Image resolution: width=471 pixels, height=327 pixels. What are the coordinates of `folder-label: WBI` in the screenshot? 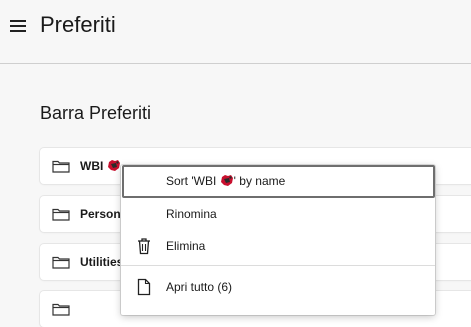 It's located at (100, 166).